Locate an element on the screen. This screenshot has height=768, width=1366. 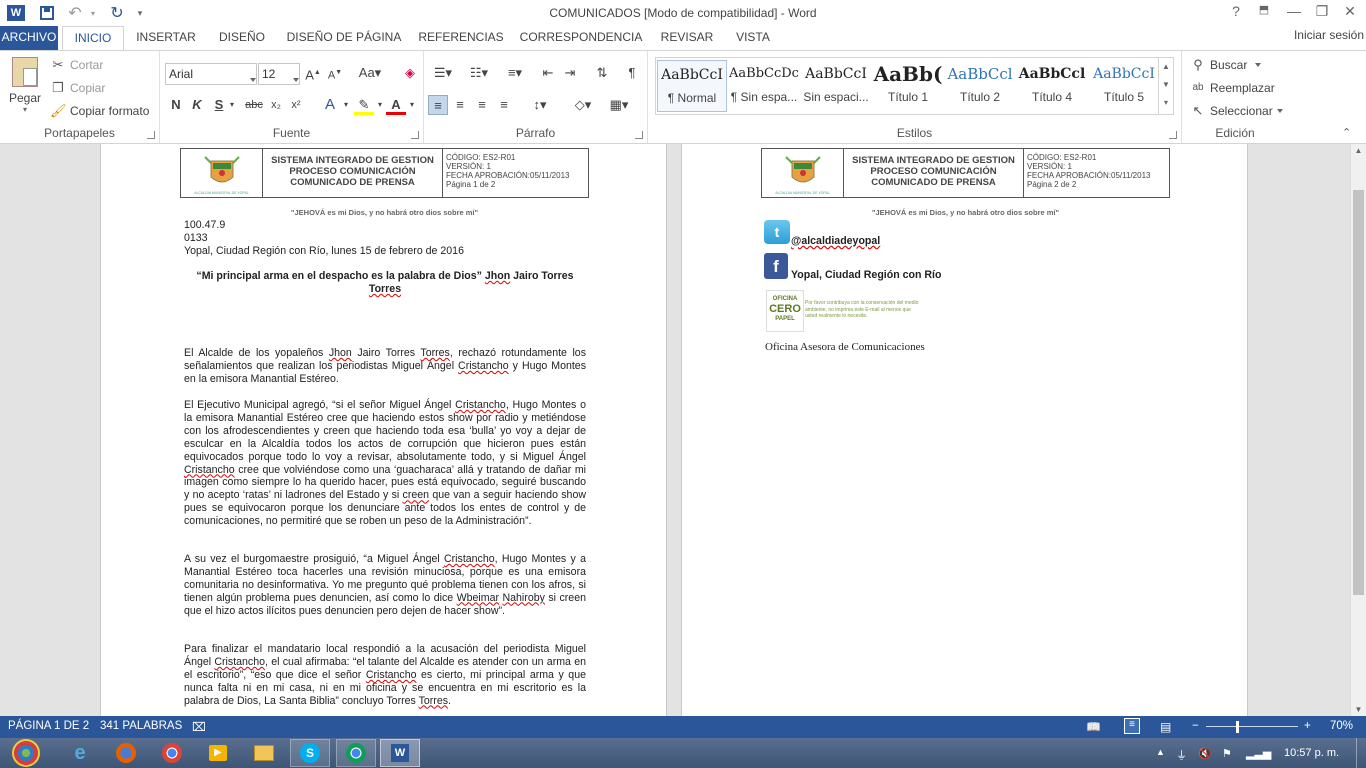
vertical-scrollbar: ▲ ▼ is located at coordinates (1358, 430).